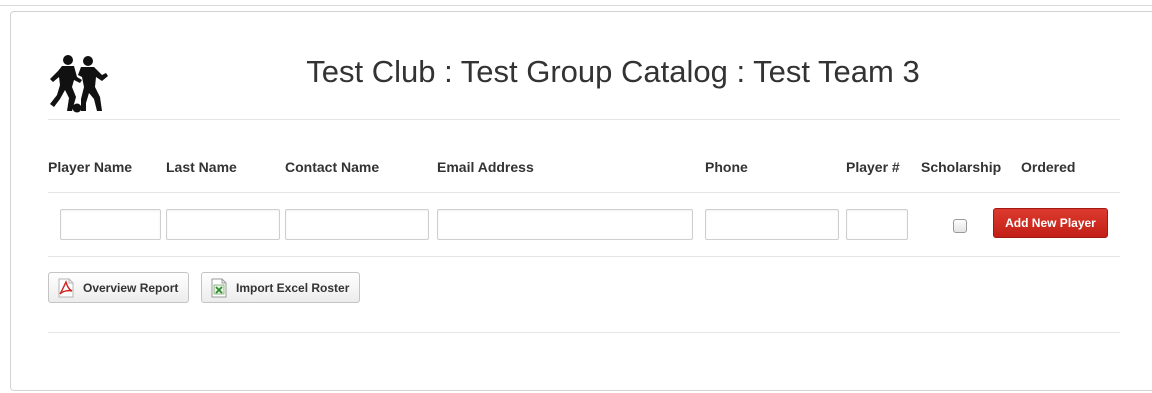 The height and width of the screenshot is (393, 1152). Describe the element at coordinates (584, 256) in the screenshot. I see `input-row-divider` at that location.